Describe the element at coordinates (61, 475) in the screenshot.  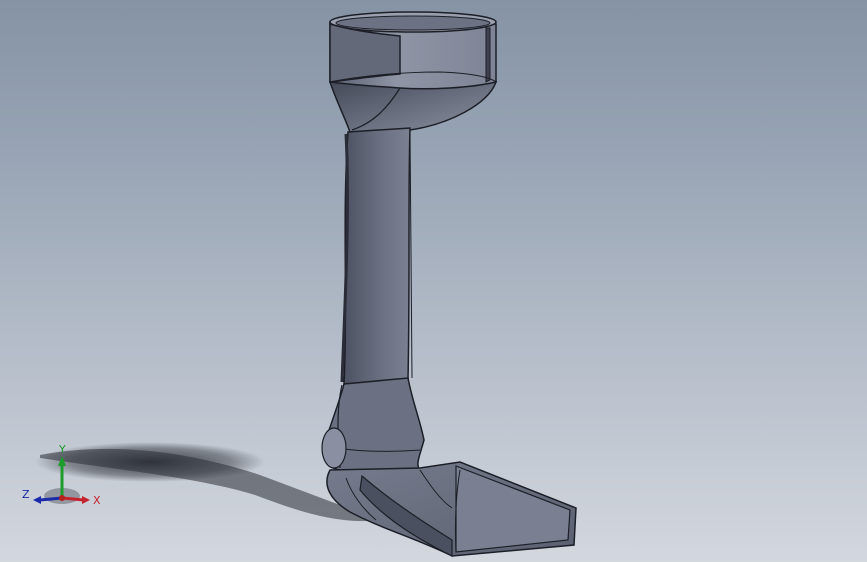
I see `axis-triad: Y X Z` at that location.